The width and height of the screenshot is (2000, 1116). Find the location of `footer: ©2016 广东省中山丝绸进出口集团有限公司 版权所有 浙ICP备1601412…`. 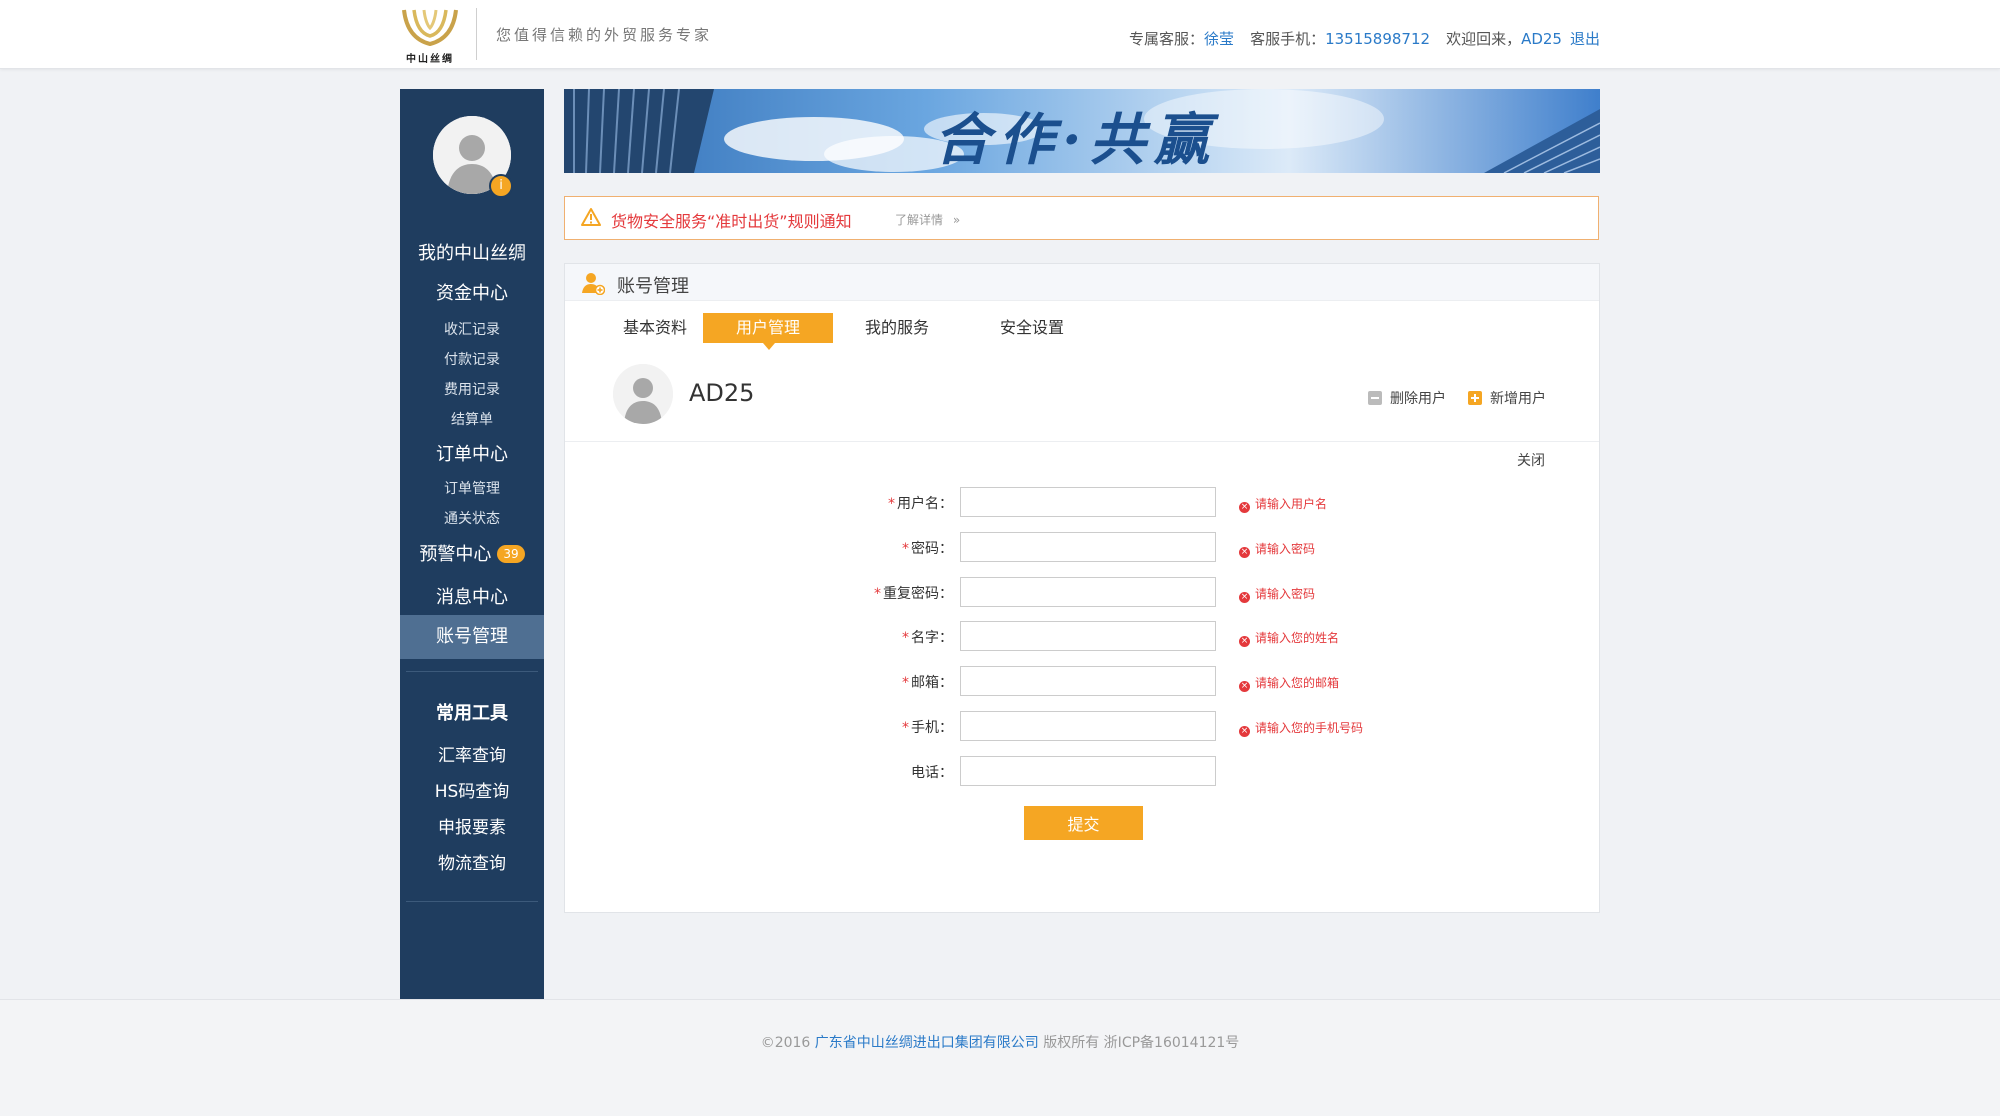

footer: ©2016 广东省中山丝绸进出口集团有限公司 版权所有 浙ICP备1601412… is located at coordinates (1000, 1057).